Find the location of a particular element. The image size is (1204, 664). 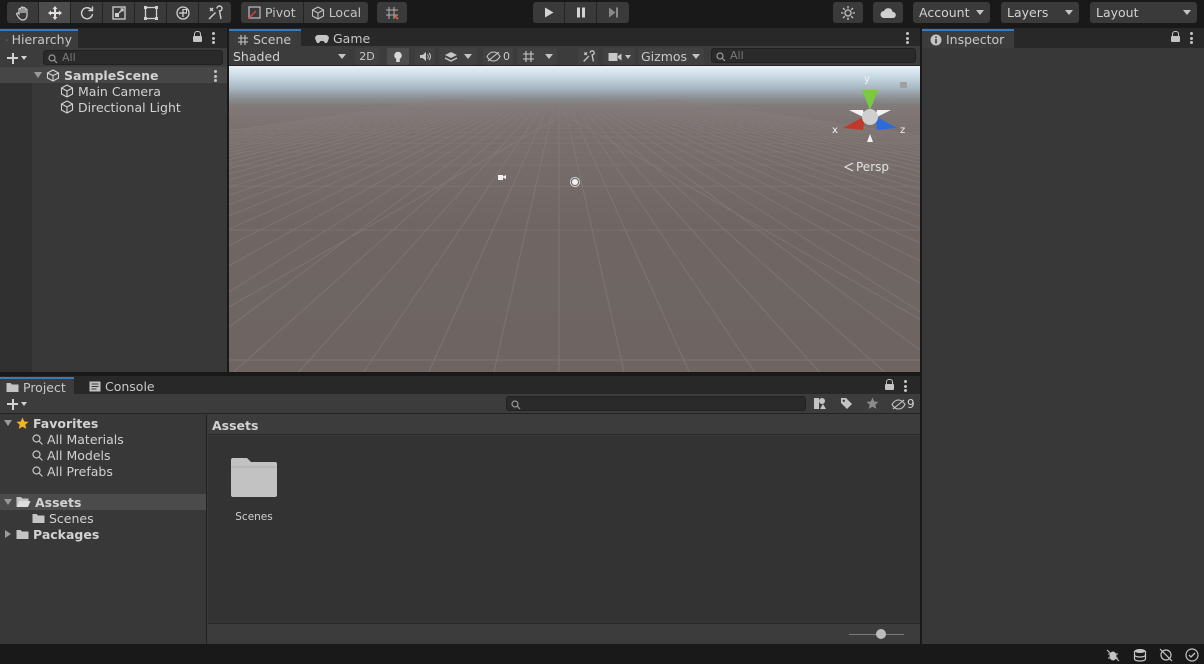

debug-bug-icon is located at coordinates (1113, 655).